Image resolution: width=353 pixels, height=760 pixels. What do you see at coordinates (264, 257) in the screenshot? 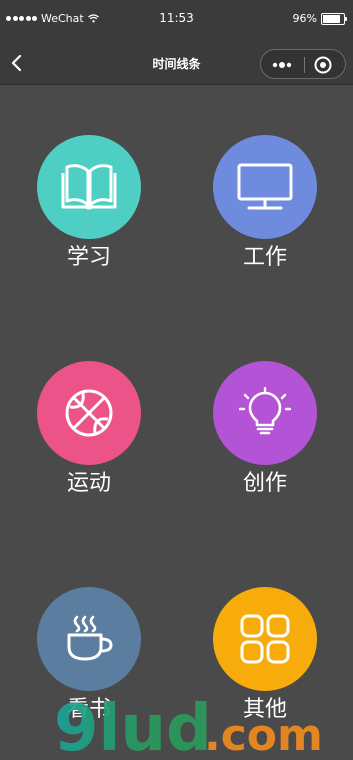
I see `category-label: 工作` at bounding box center [264, 257].